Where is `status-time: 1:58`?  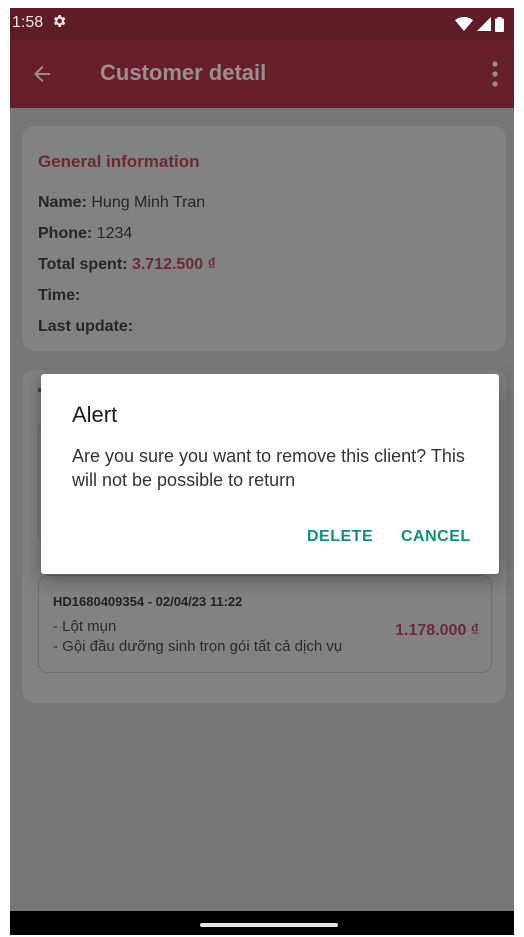
status-time: 1:58 is located at coordinates (28, 22).